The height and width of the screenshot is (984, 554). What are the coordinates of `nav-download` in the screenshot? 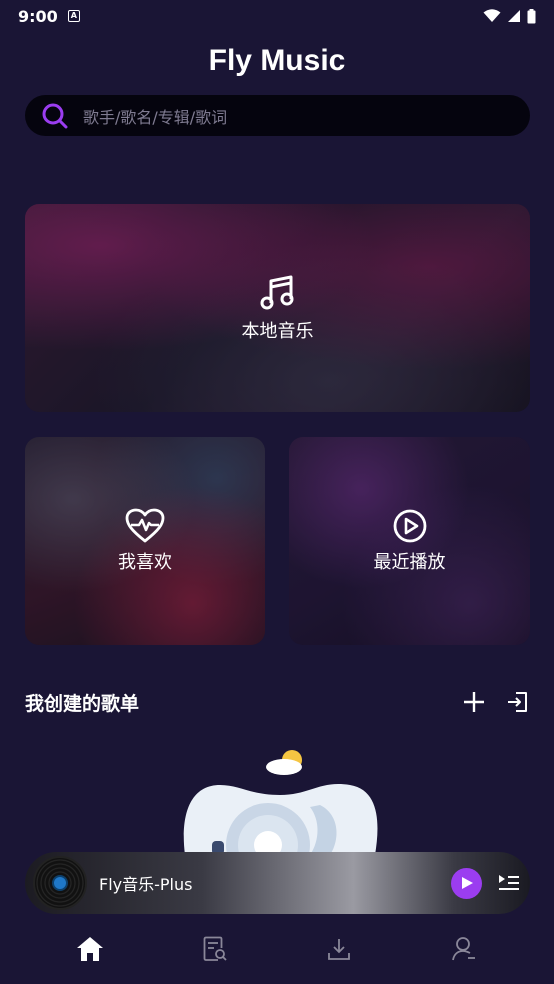 It's located at (339, 949).